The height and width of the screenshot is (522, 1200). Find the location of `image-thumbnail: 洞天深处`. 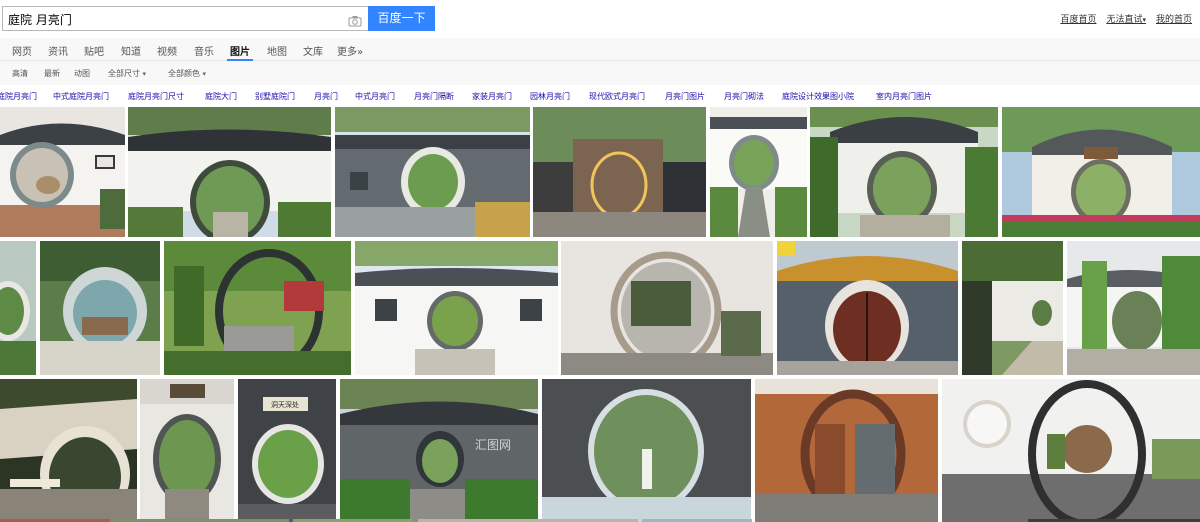

image-thumbnail: 洞天深处 is located at coordinates (287, 450).